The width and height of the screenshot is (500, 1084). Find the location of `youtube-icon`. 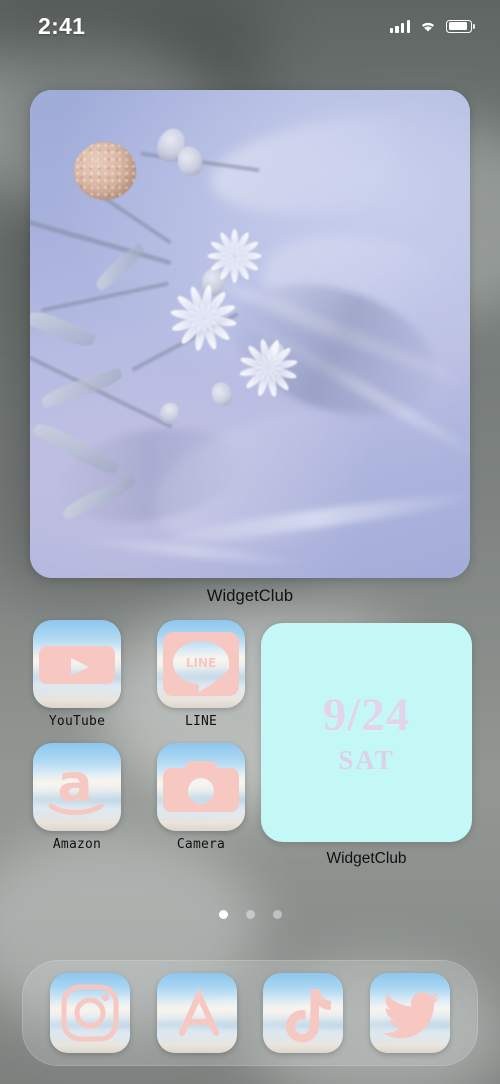

youtube-icon is located at coordinates (77, 665).